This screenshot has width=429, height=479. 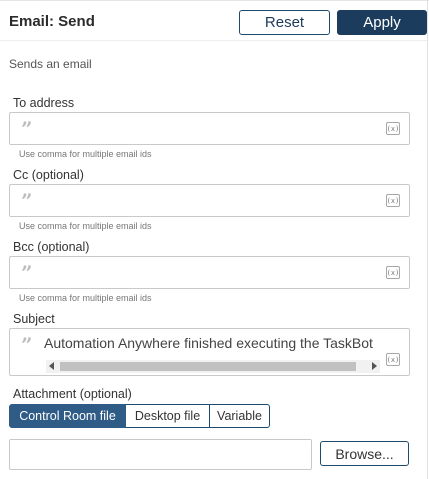 I want to click on top-border, so click(x=214, y=0).